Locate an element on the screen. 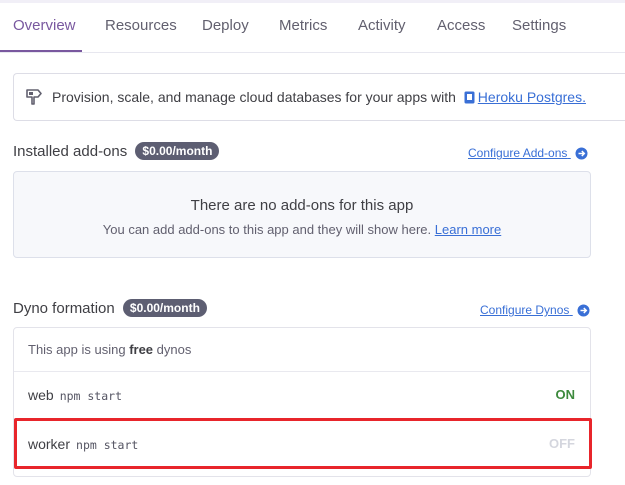 The width and height of the screenshot is (625, 485). heroku-postgres-link: Heroku Postgres. is located at coordinates (532, 97).